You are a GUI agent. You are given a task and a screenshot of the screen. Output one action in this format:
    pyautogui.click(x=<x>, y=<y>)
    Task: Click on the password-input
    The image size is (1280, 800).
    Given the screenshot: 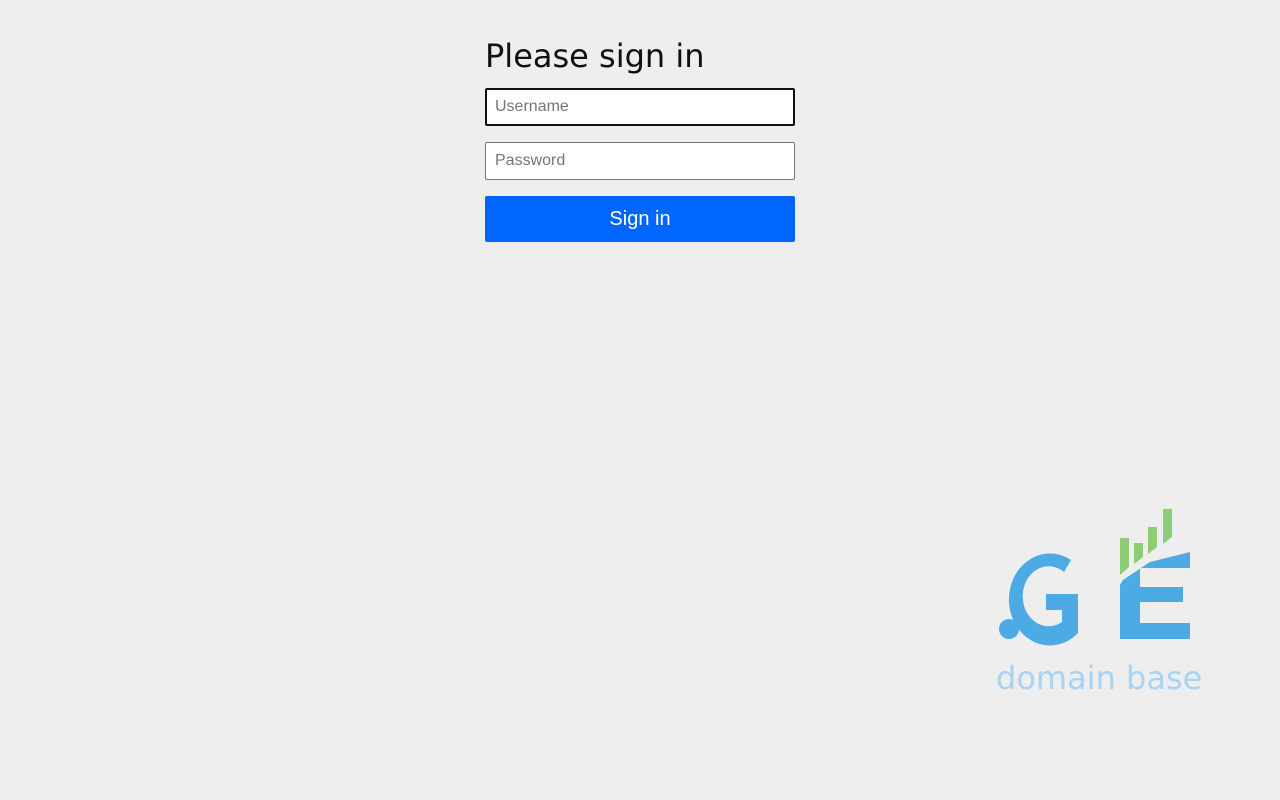 What is the action you would take?
    pyautogui.click(x=640, y=161)
    